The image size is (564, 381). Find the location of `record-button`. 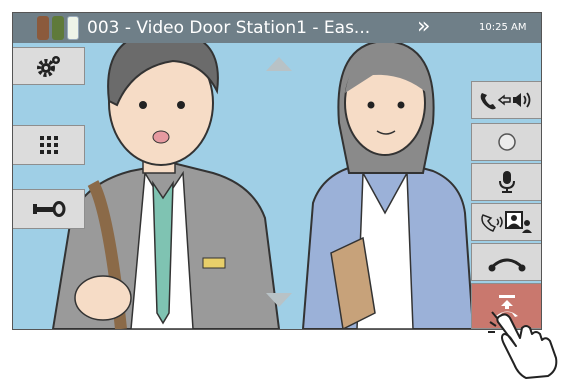

record-button is located at coordinates (506, 142).